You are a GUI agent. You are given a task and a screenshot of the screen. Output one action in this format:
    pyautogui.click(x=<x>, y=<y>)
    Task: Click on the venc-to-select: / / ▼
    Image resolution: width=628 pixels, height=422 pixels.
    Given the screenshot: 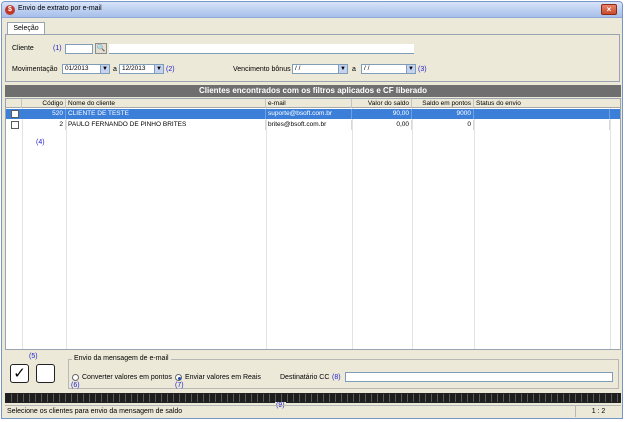 What is the action you would take?
    pyautogui.click(x=388, y=69)
    